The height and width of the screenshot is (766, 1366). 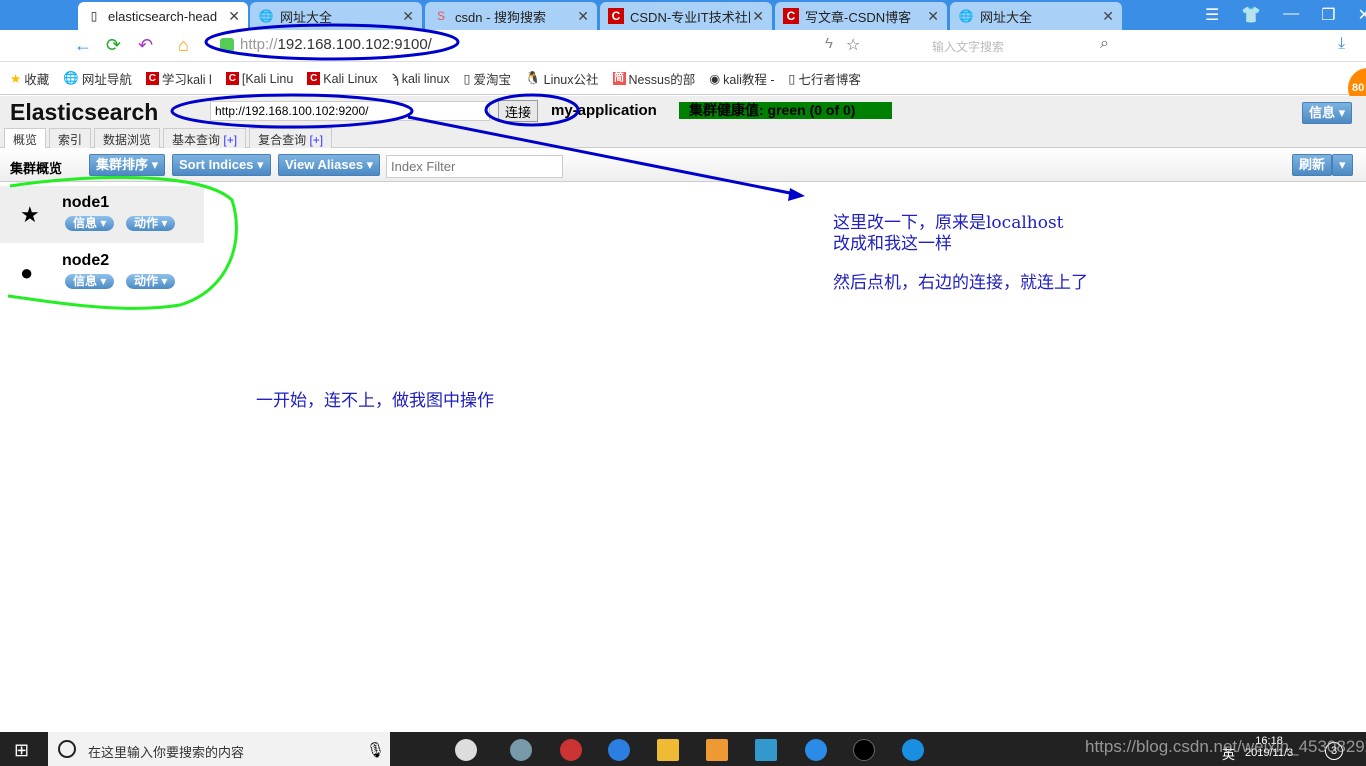 I want to click on microphone-icon: 🎙, so click(x=375, y=750).